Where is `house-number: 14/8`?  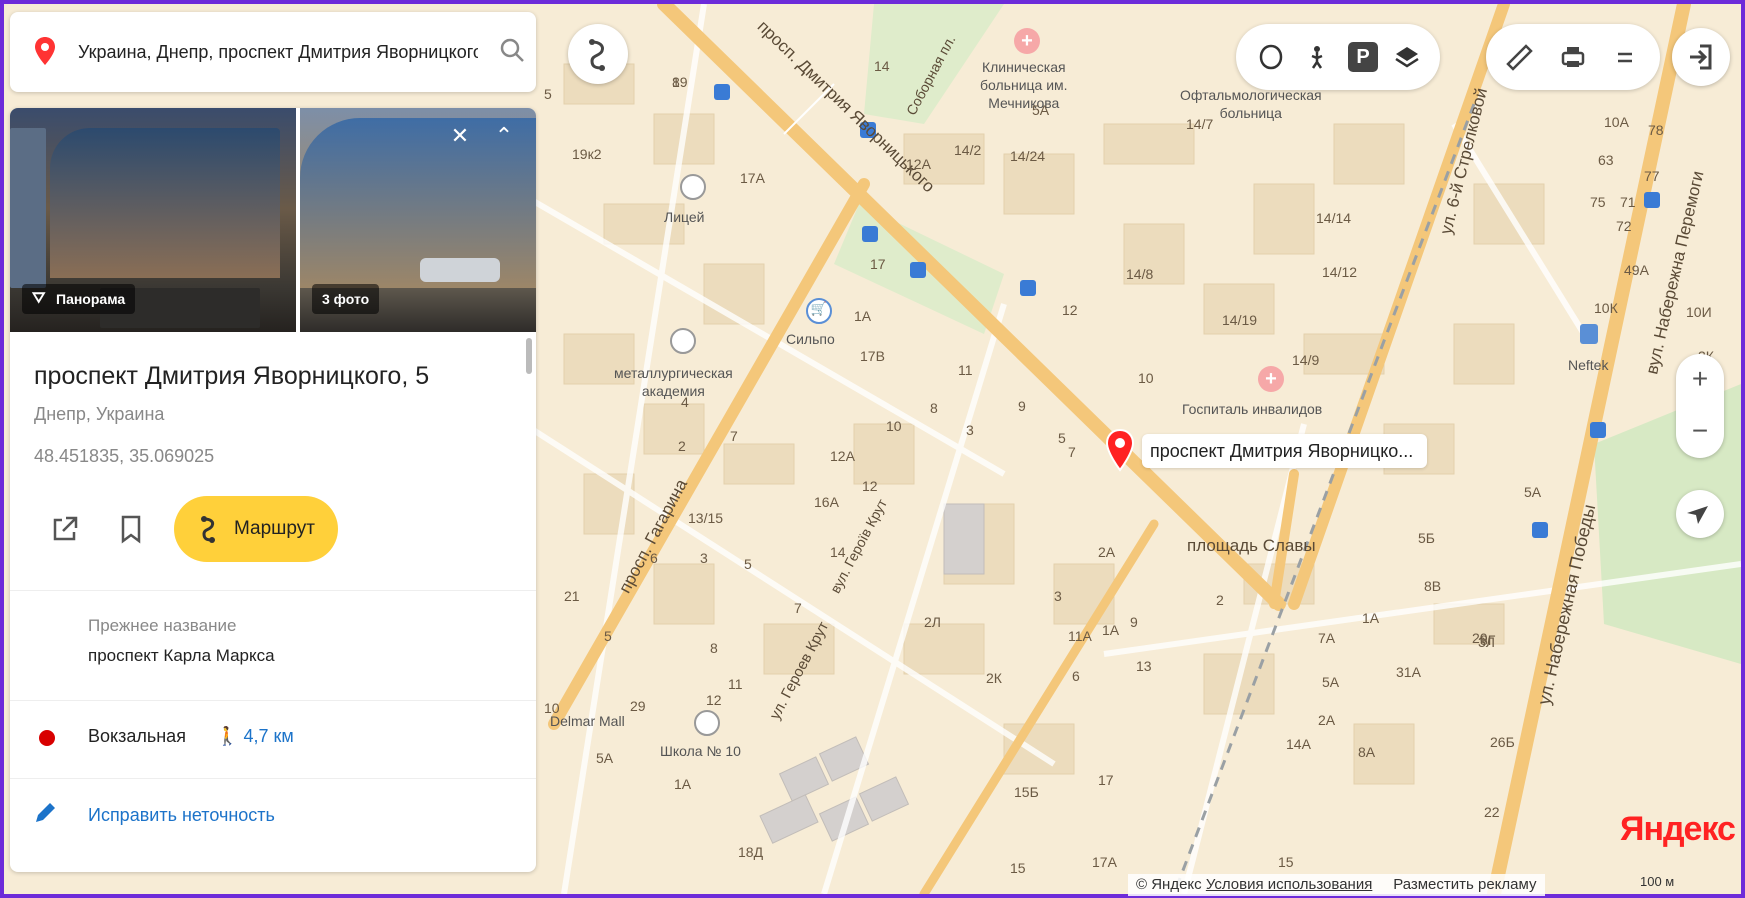
house-number: 14/8 is located at coordinates (1140, 274).